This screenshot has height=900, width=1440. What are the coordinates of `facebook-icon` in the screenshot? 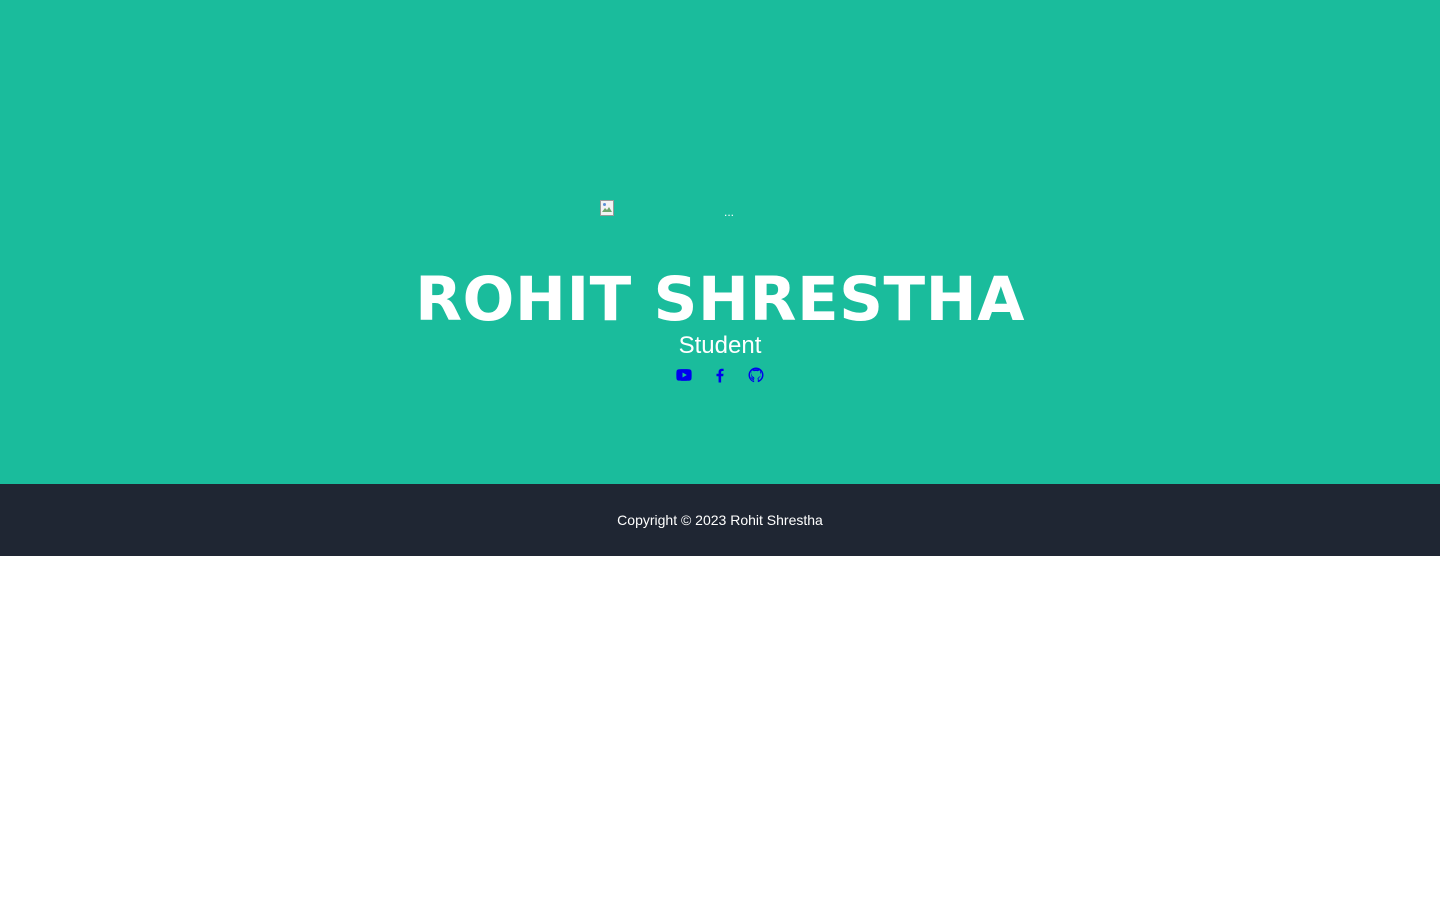 It's located at (720, 375).